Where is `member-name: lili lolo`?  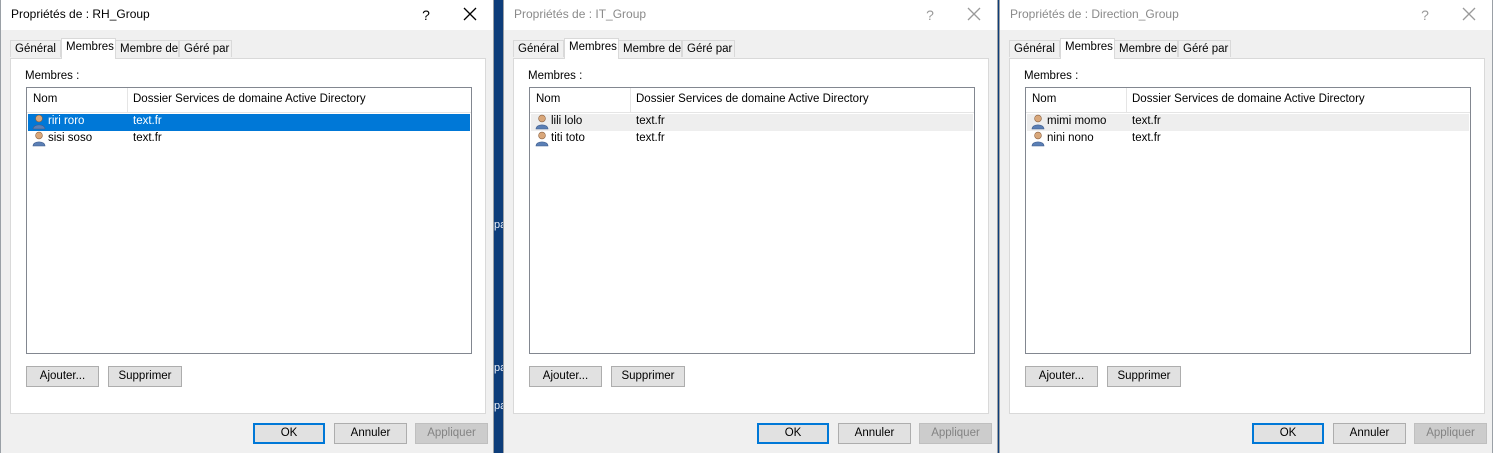 member-name: lili lolo is located at coordinates (567, 121).